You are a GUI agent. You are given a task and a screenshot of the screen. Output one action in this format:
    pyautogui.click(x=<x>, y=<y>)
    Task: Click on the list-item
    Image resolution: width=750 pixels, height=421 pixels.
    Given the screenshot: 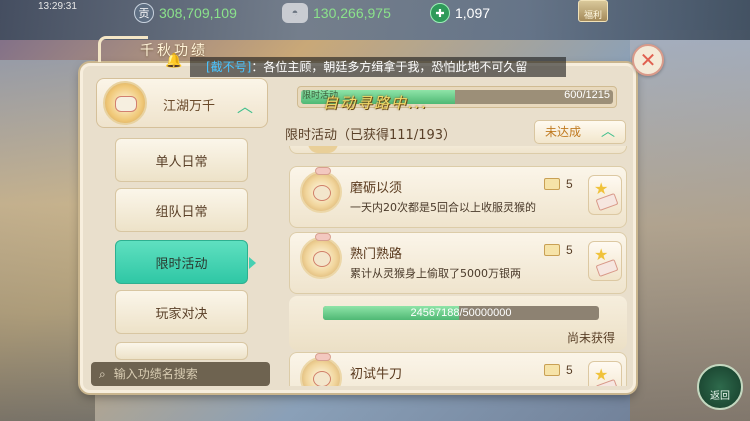 What is the action you would take?
    pyautogui.click(x=458, y=150)
    